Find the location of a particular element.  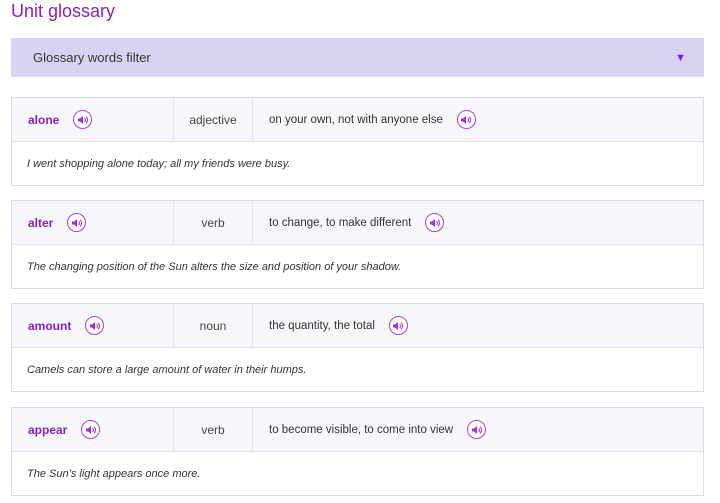

glossary-word: alone is located at coordinates (44, 119).